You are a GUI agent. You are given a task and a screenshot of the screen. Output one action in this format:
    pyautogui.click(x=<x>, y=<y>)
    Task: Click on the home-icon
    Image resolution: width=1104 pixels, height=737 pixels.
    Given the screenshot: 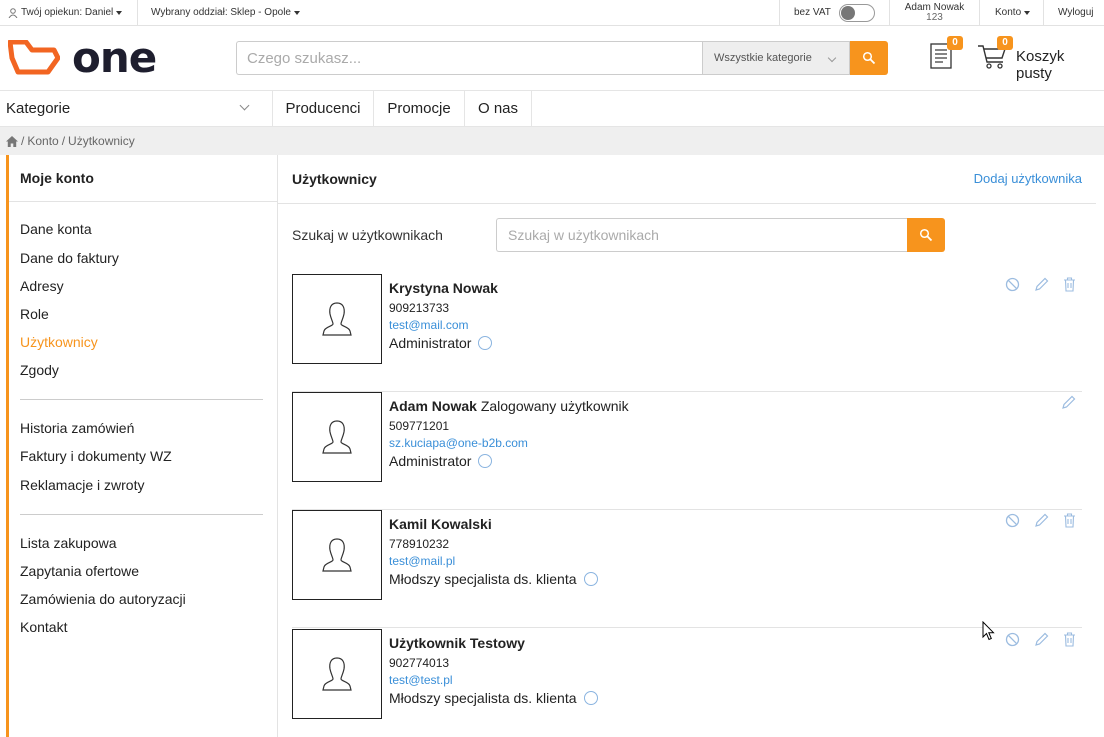 What is the action you would take?
    pyautogui.click(x=12, y=141)
    